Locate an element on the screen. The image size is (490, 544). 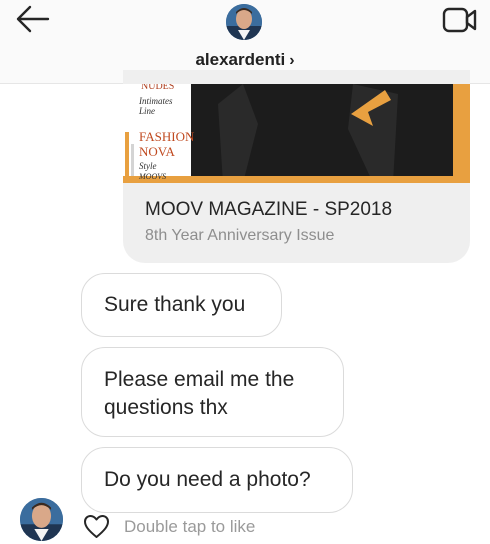
message-bubble: Do you need a photo? is located at coordinates (217, 480).